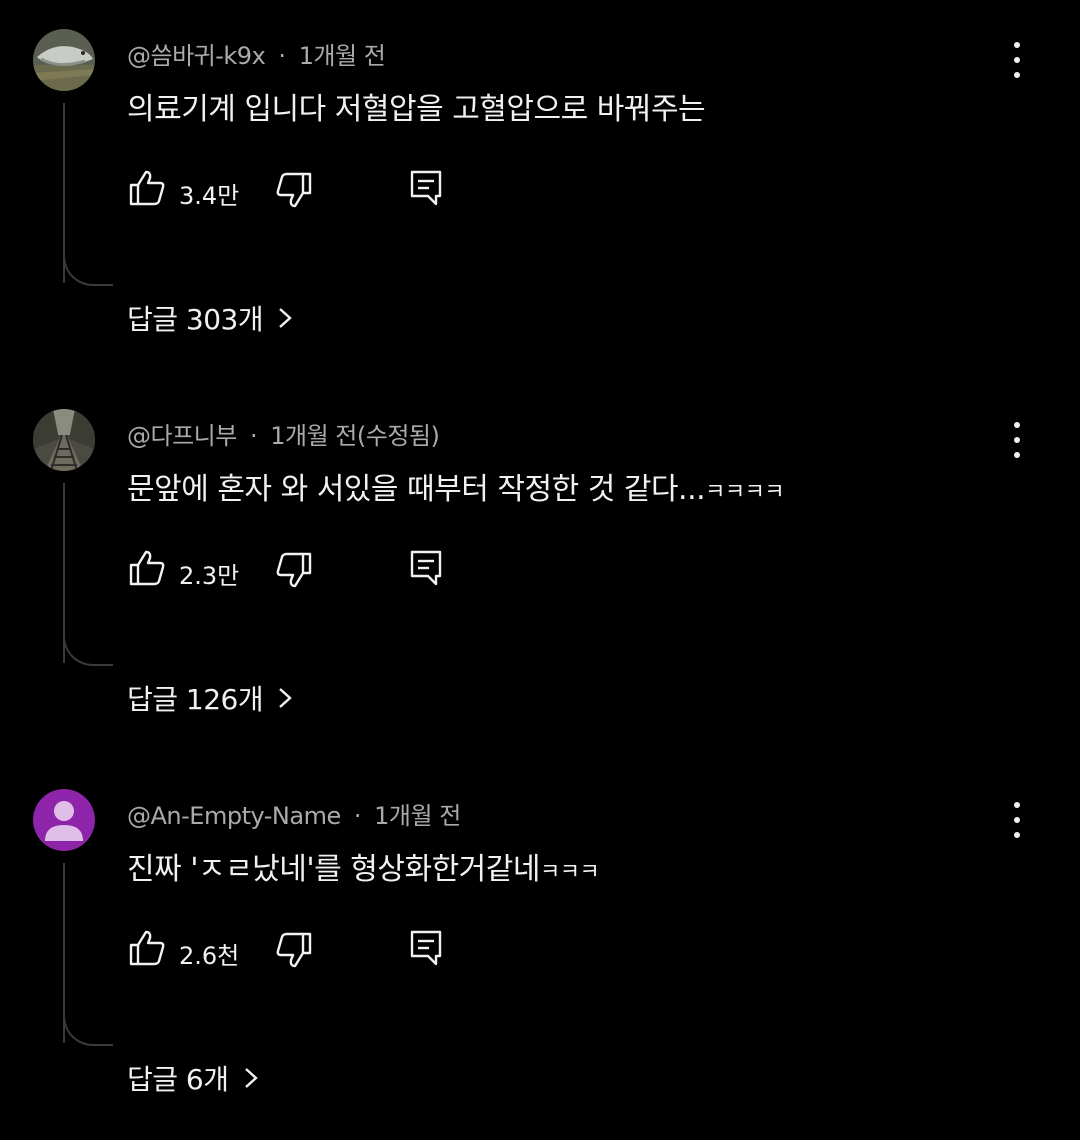 Image resolution: width=1080 pixels, height=1140 pixels. I want to click on comment-text: 진짜 'ㅈㄹ났네'를 형상화한거같네ㅋㅋㅋ, so click(363, 866).